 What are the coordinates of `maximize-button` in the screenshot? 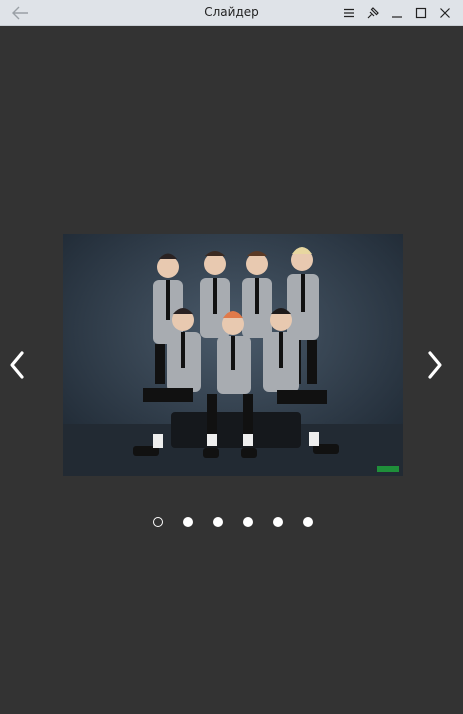 It's located at (421, 13).